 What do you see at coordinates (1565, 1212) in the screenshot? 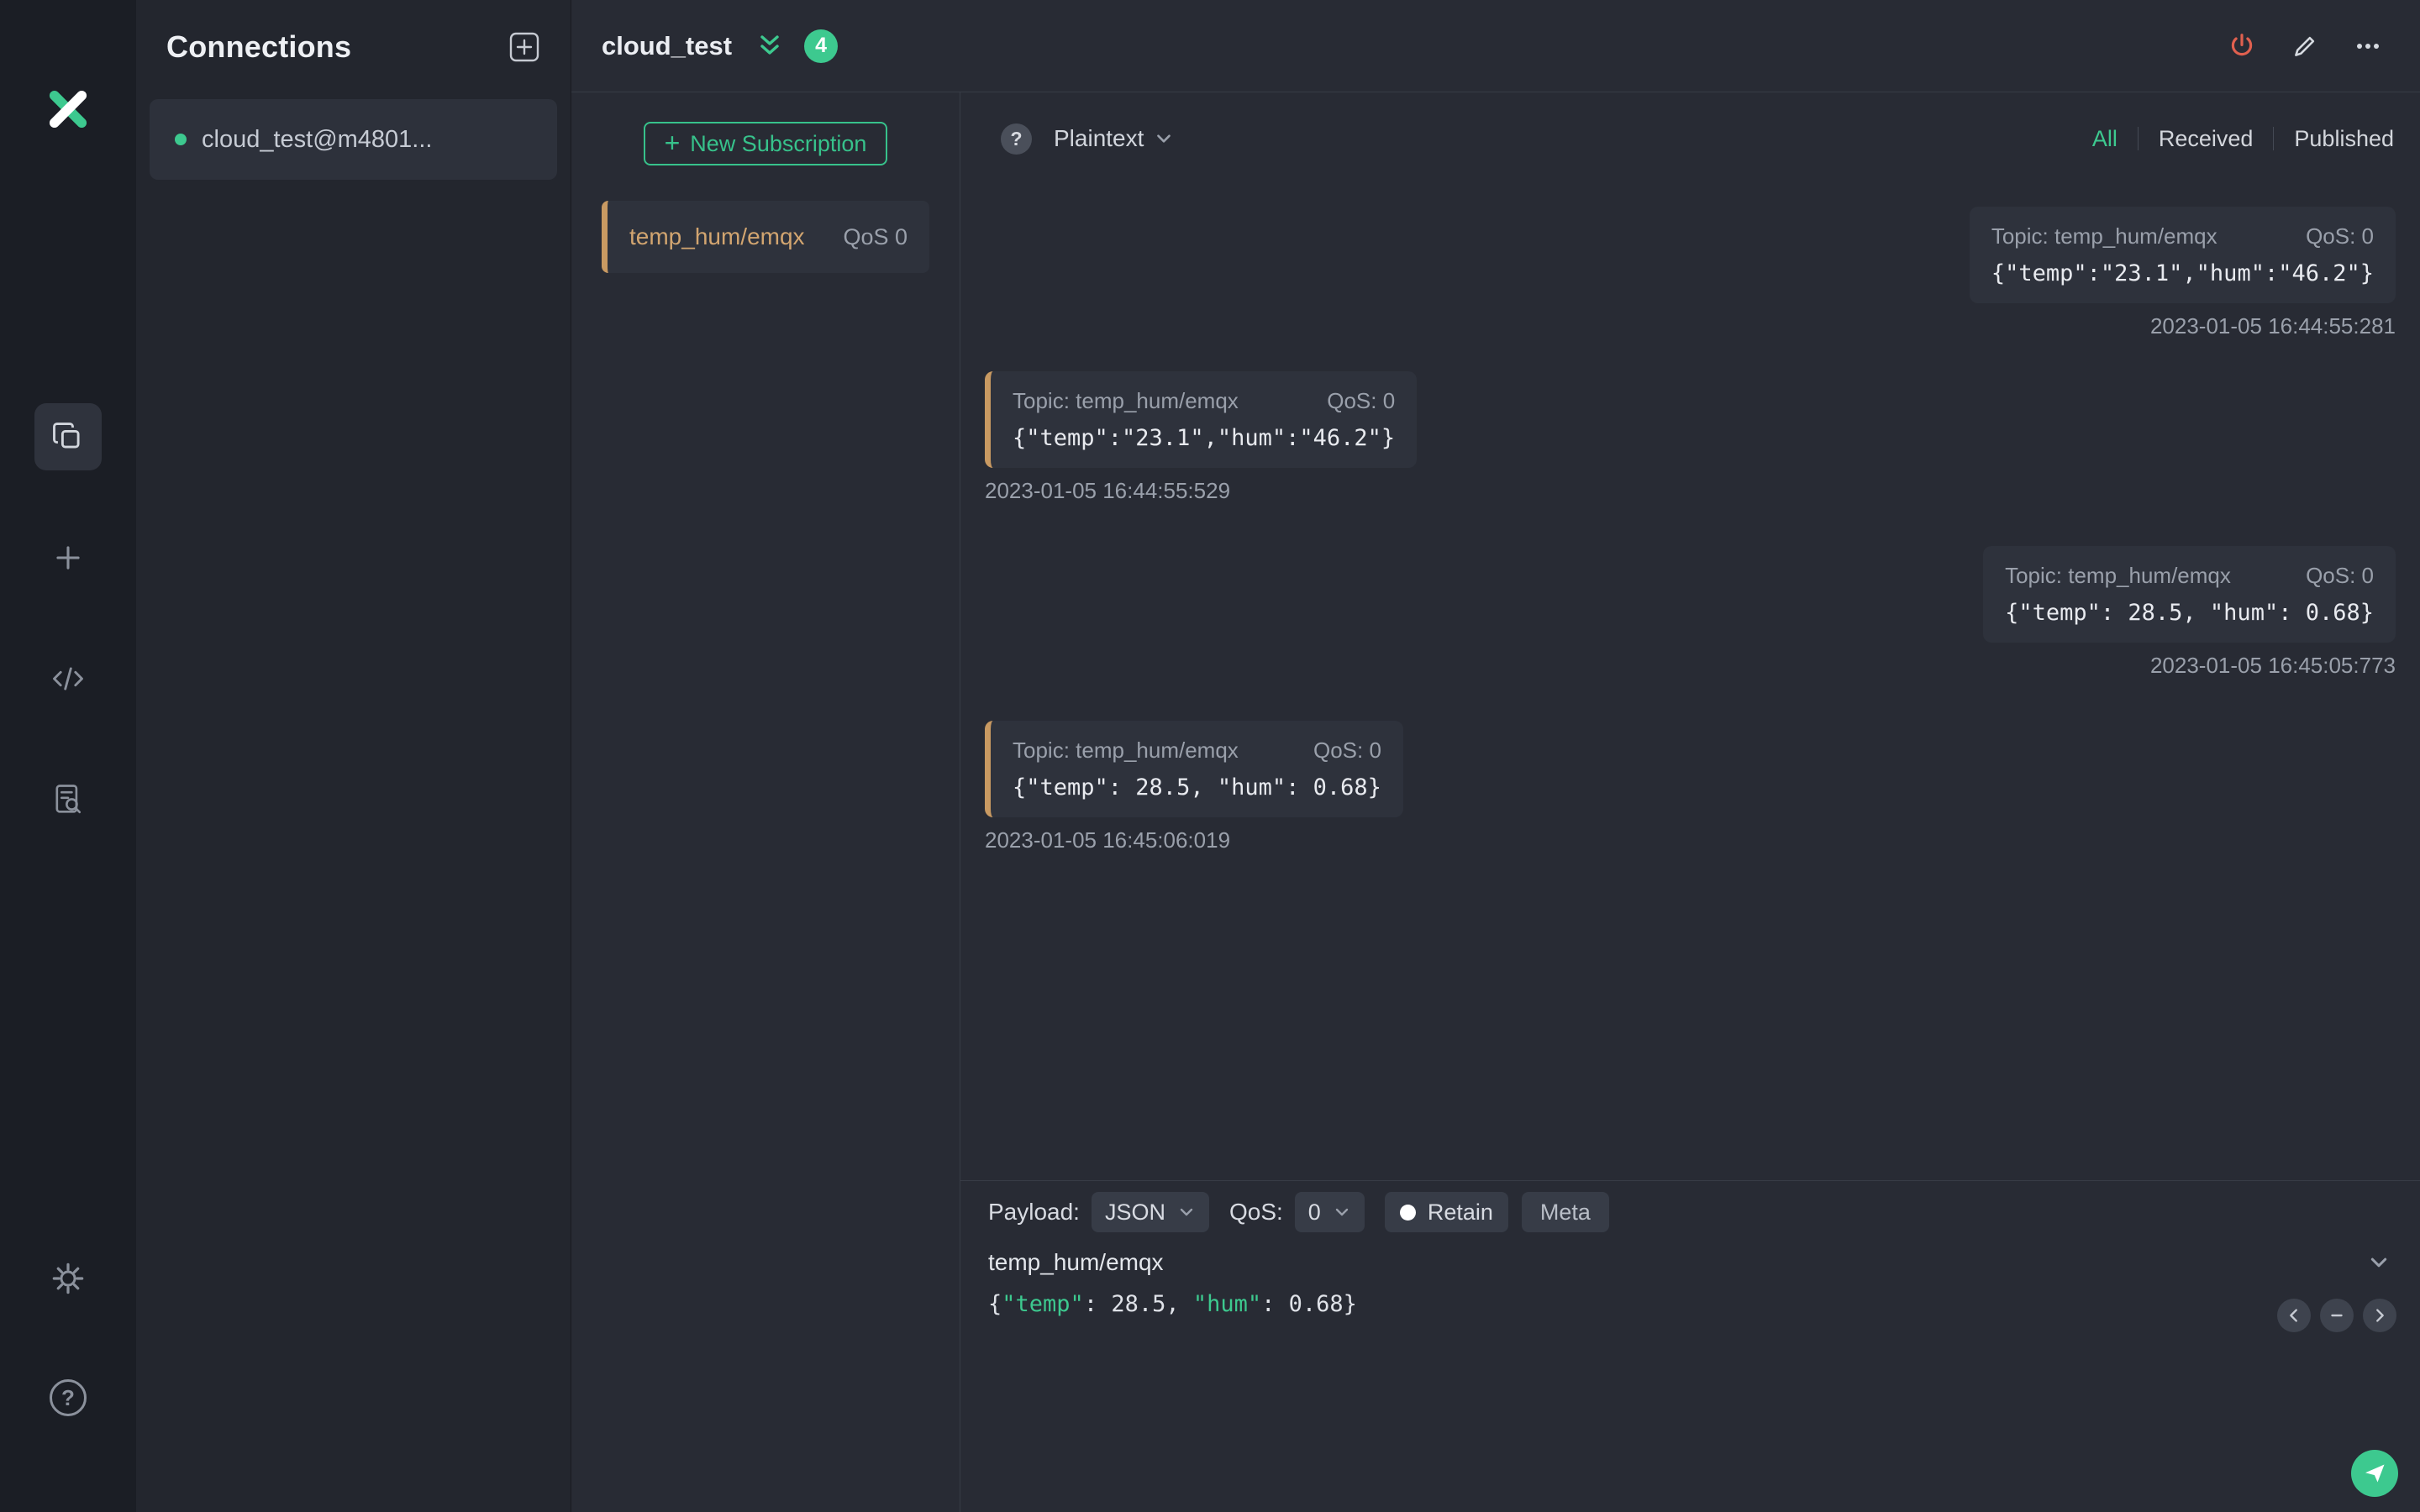
I see `meta-button: Meta` at bounding box center [1565, 1212].